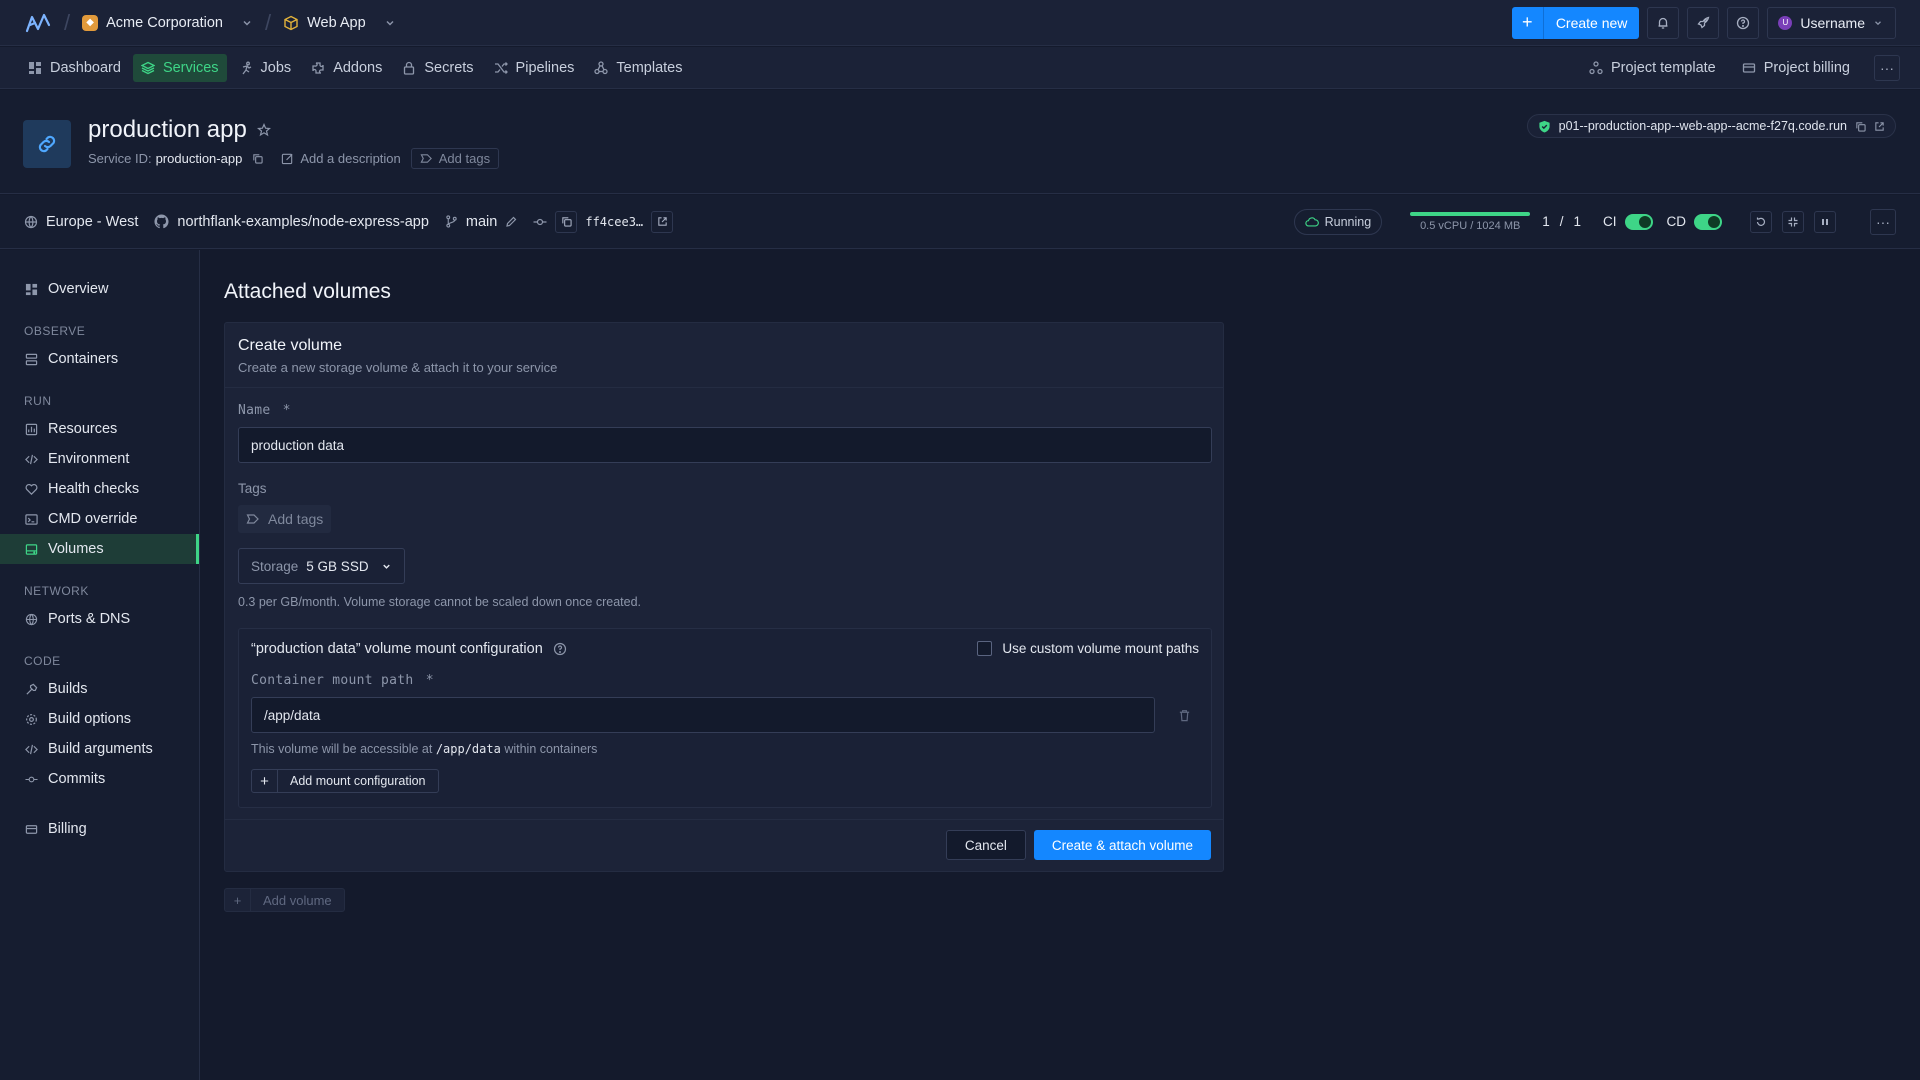 This screenshot has height=1080, width=1920. Describe the element at coordinates (426, 158) in the screenshot. I see `tag-icon` at that location.